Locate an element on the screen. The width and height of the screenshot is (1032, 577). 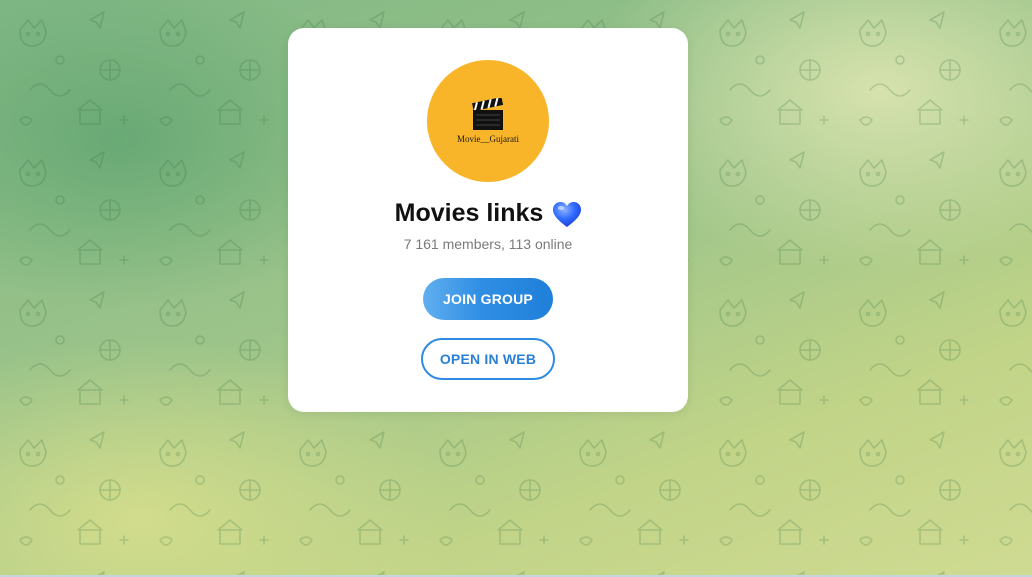
group-title-row: Movies links is located at coordinates (488, 213).